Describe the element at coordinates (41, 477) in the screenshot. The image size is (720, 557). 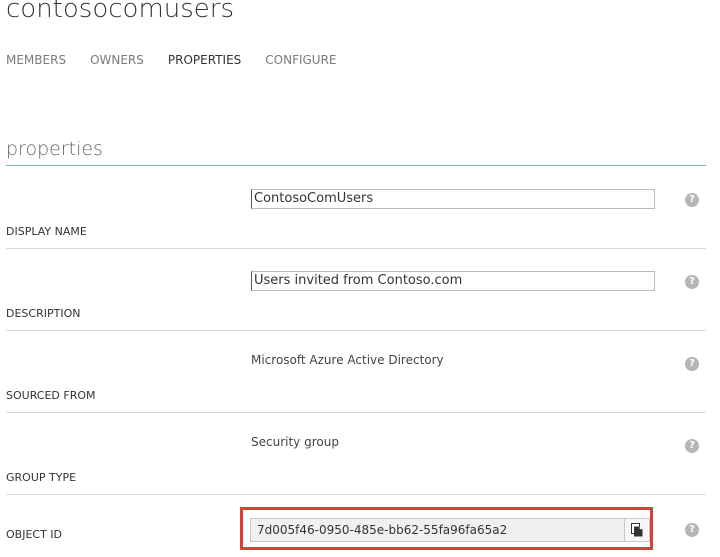
I see `group-type-label: GROUP TYPE` at that location.